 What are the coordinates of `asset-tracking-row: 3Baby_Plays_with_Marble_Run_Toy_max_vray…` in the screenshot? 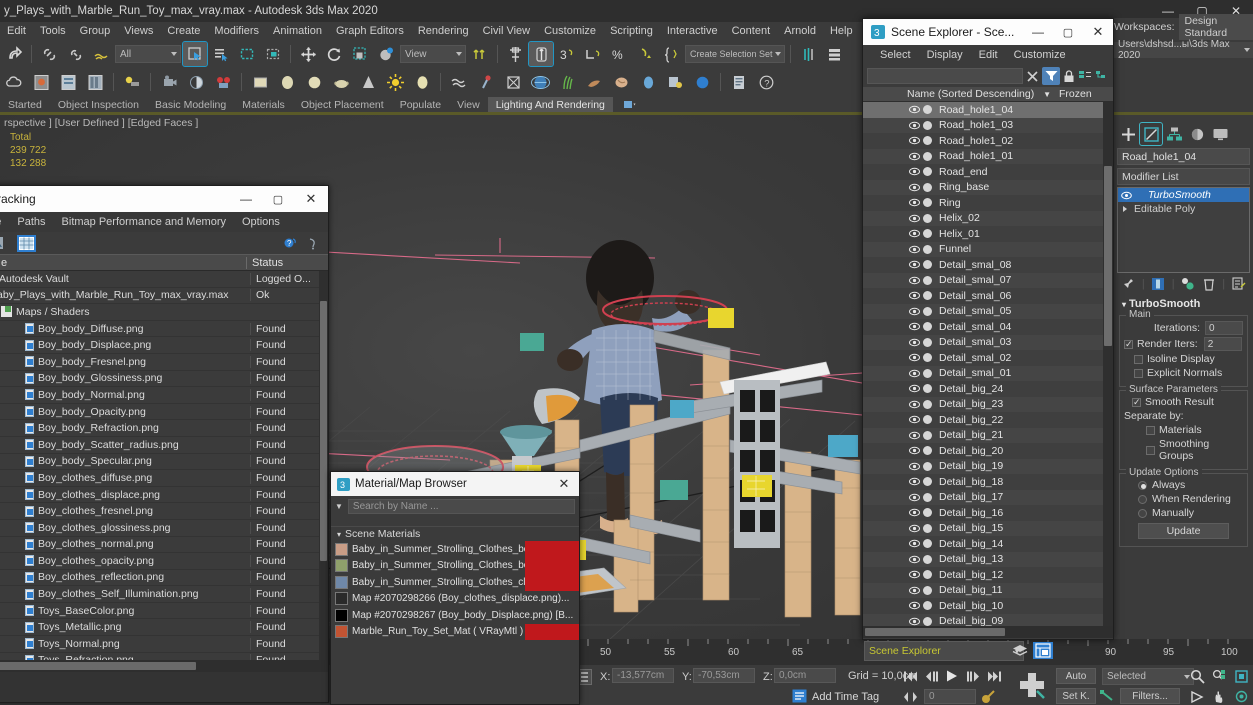 It's located at (164, 296).